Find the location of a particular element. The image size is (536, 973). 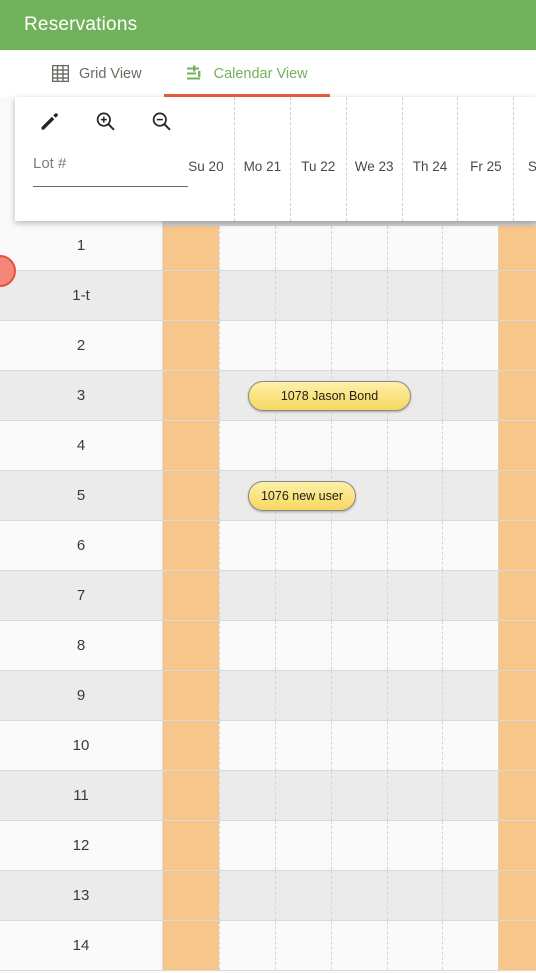

cell-r5-d6 is located at coordinates (517, 495).